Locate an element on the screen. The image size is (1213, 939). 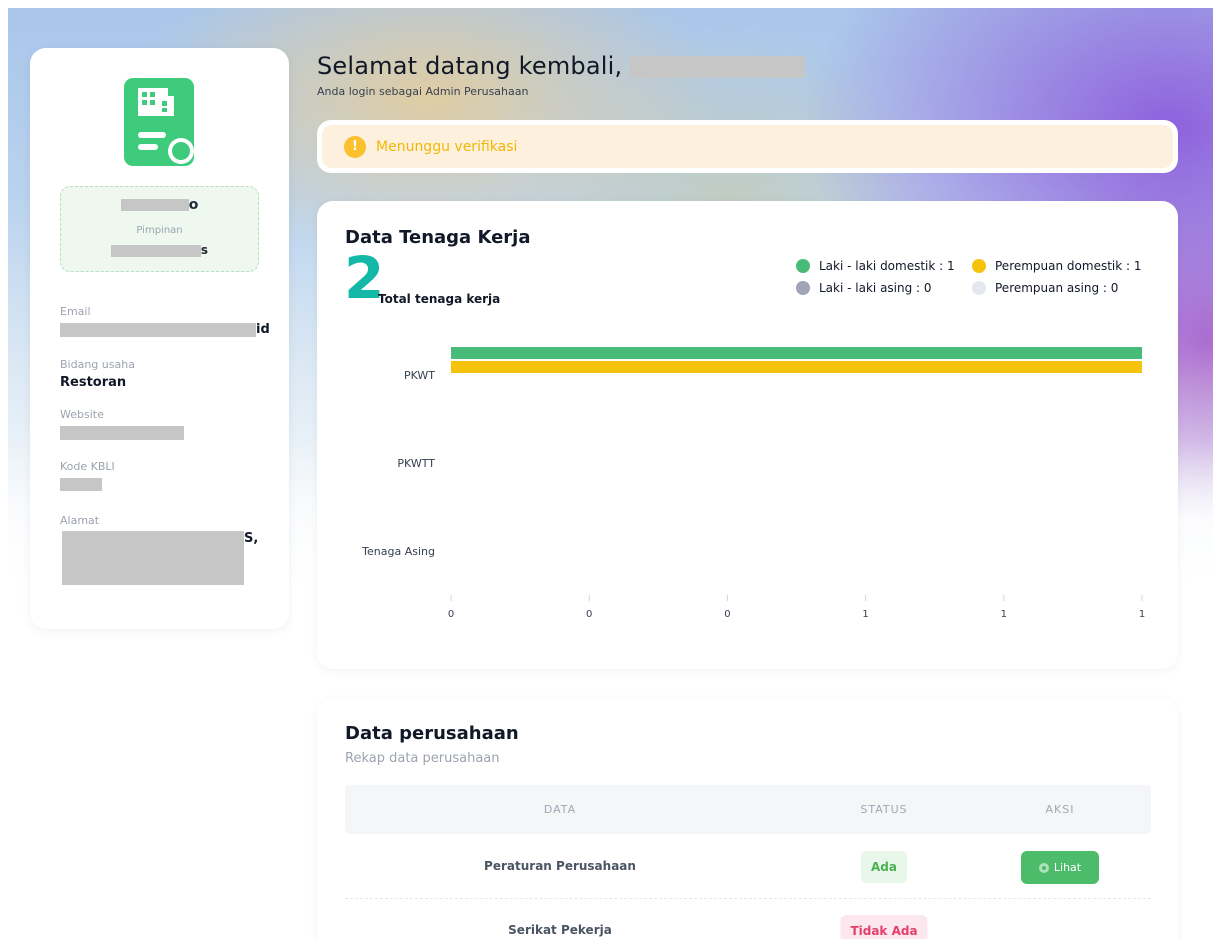
address-field: Alamat S, is located at coordinates (160, 549).